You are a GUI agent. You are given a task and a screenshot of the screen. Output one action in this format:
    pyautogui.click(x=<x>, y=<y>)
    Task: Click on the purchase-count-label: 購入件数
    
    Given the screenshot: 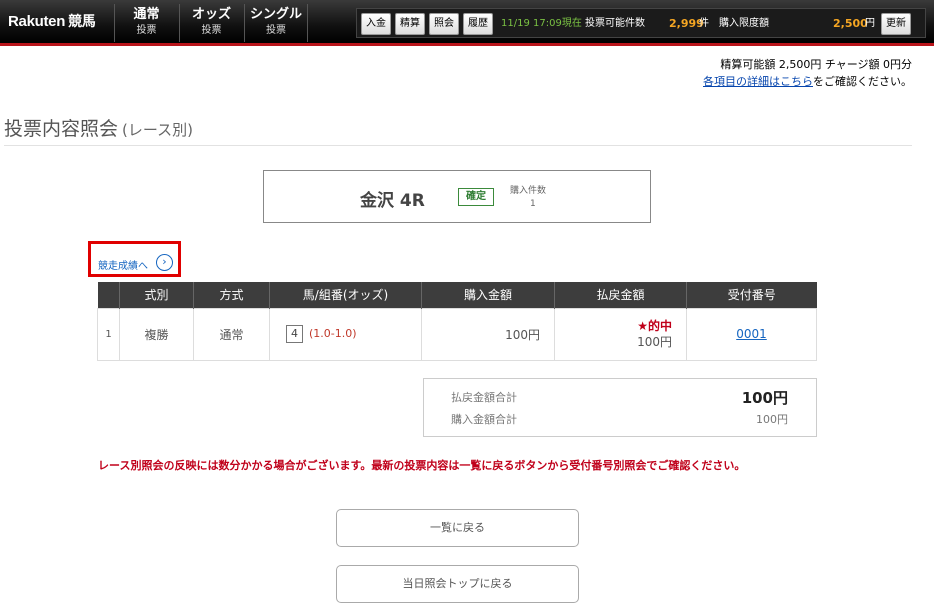 What is the action you would take?
    pyautogui.click(x=528, y=191)
    